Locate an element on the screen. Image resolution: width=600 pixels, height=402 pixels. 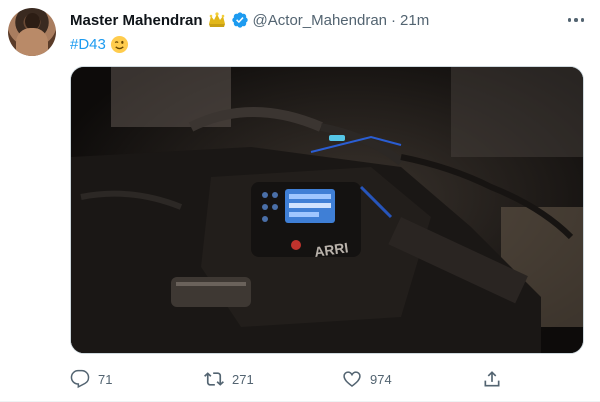
tweet-actions: 71 271 974 is located at coordinates (322, 379).